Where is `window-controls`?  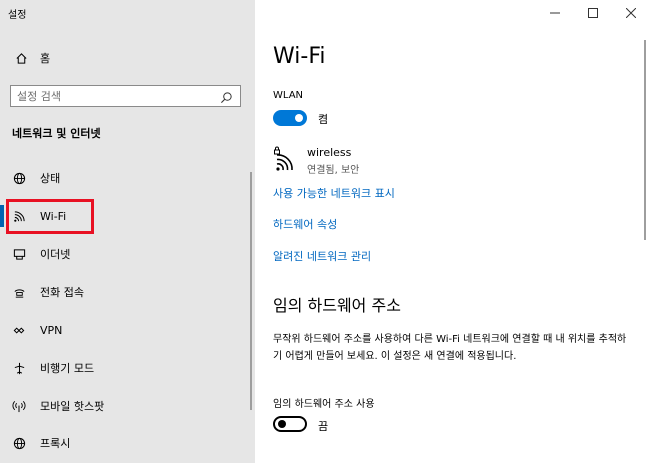
window-controls is located at coordinates (593, 14).